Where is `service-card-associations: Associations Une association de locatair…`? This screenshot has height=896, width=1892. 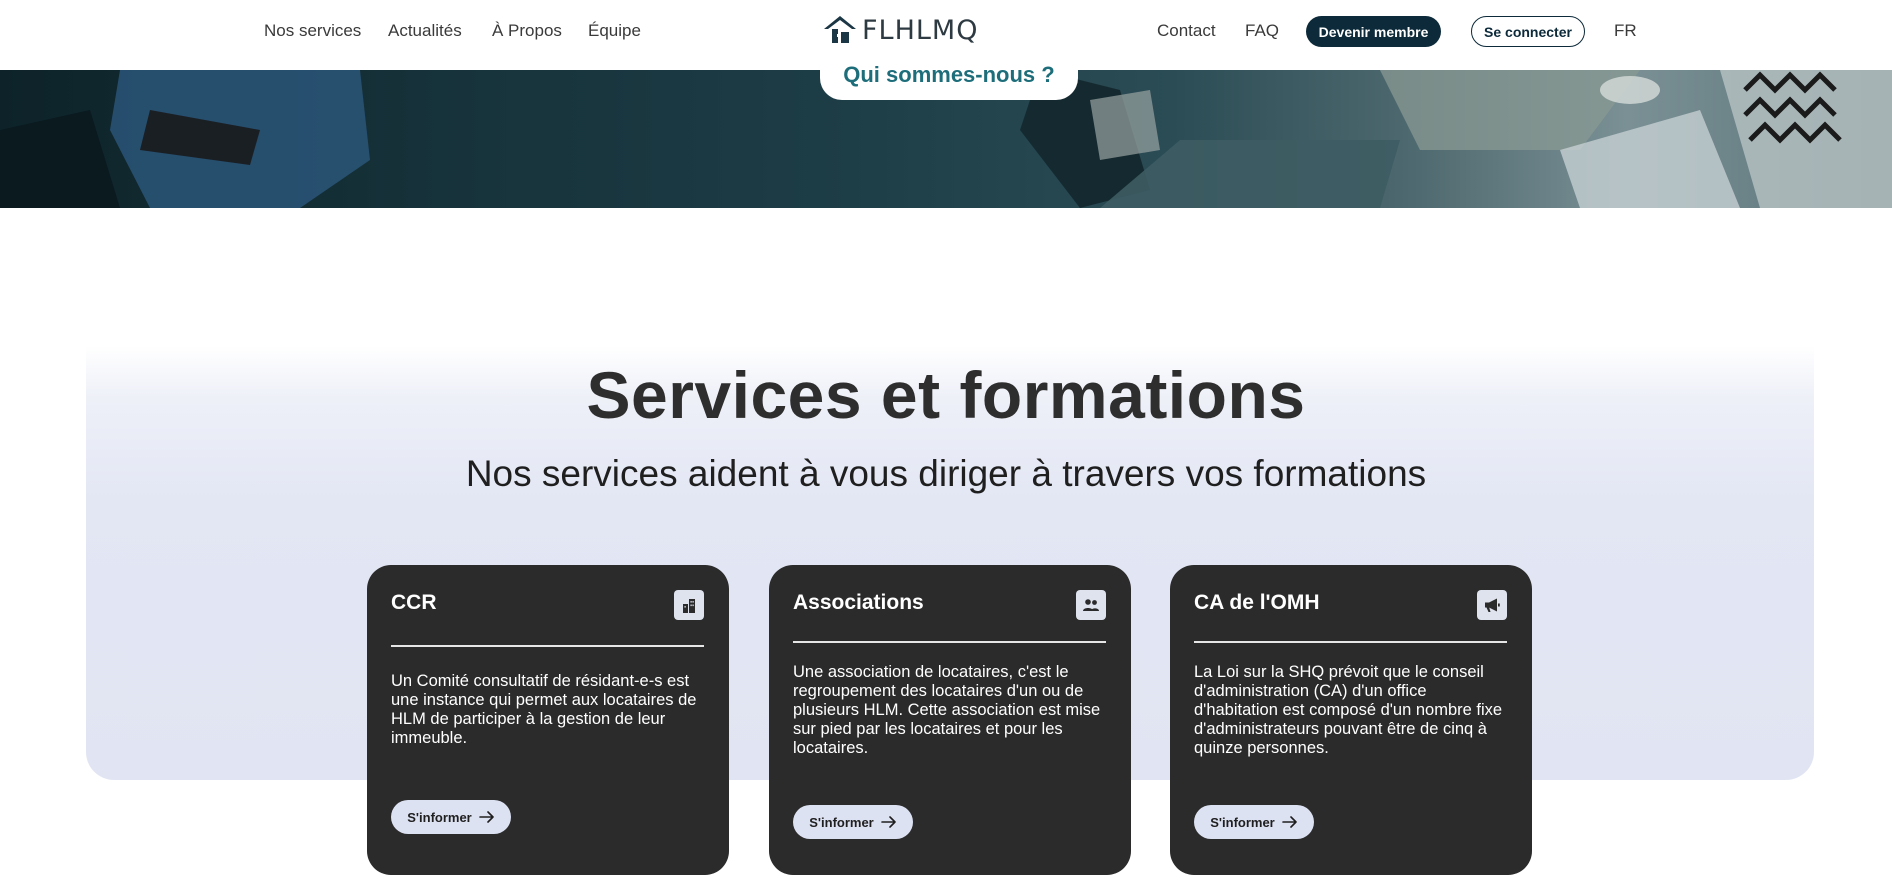 service-card-associations: Associations Une association de locatair… is located at coordinates (950, 720).